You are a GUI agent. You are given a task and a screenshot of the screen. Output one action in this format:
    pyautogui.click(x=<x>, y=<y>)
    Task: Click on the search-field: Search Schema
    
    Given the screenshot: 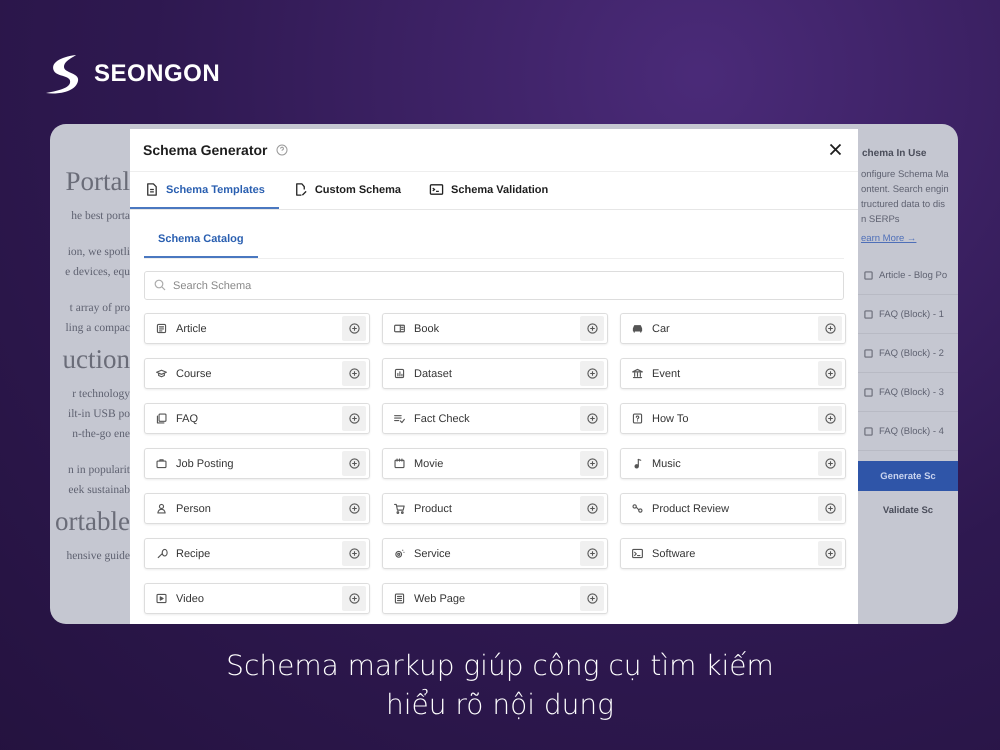 What is the action you would take?
    pyautogui.click(x=494, y=285)
    